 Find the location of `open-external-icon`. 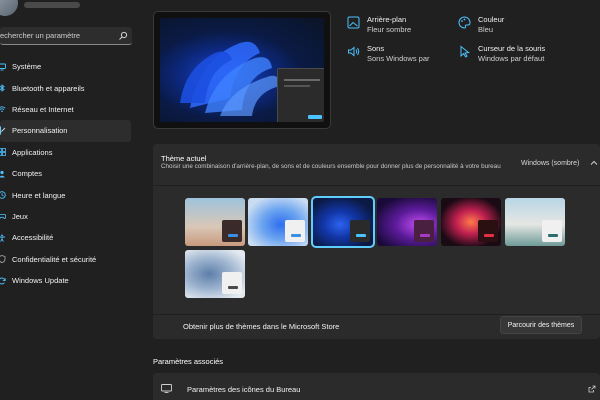

open-external-icon is located at coordinates (592, 389).